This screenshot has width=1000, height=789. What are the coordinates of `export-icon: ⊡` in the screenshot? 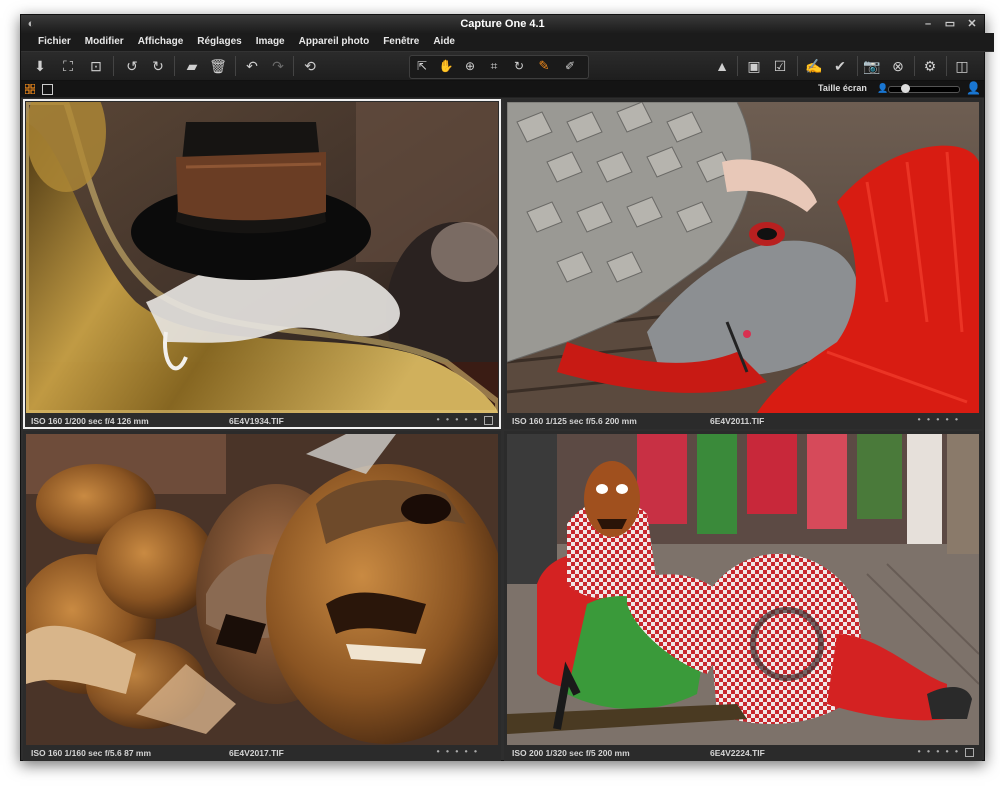 It's located at (96, 66).